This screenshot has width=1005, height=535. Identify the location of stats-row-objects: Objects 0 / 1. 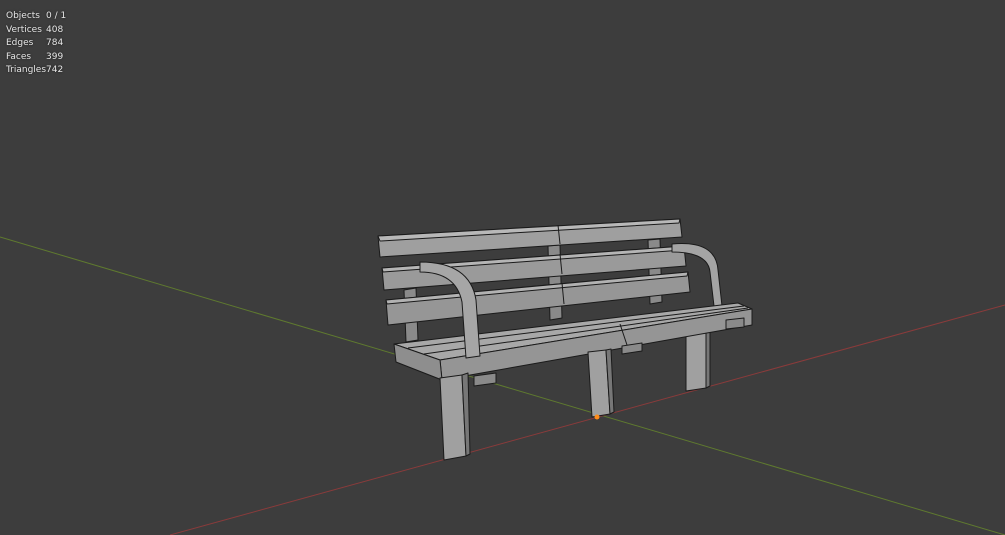
(36, 17).